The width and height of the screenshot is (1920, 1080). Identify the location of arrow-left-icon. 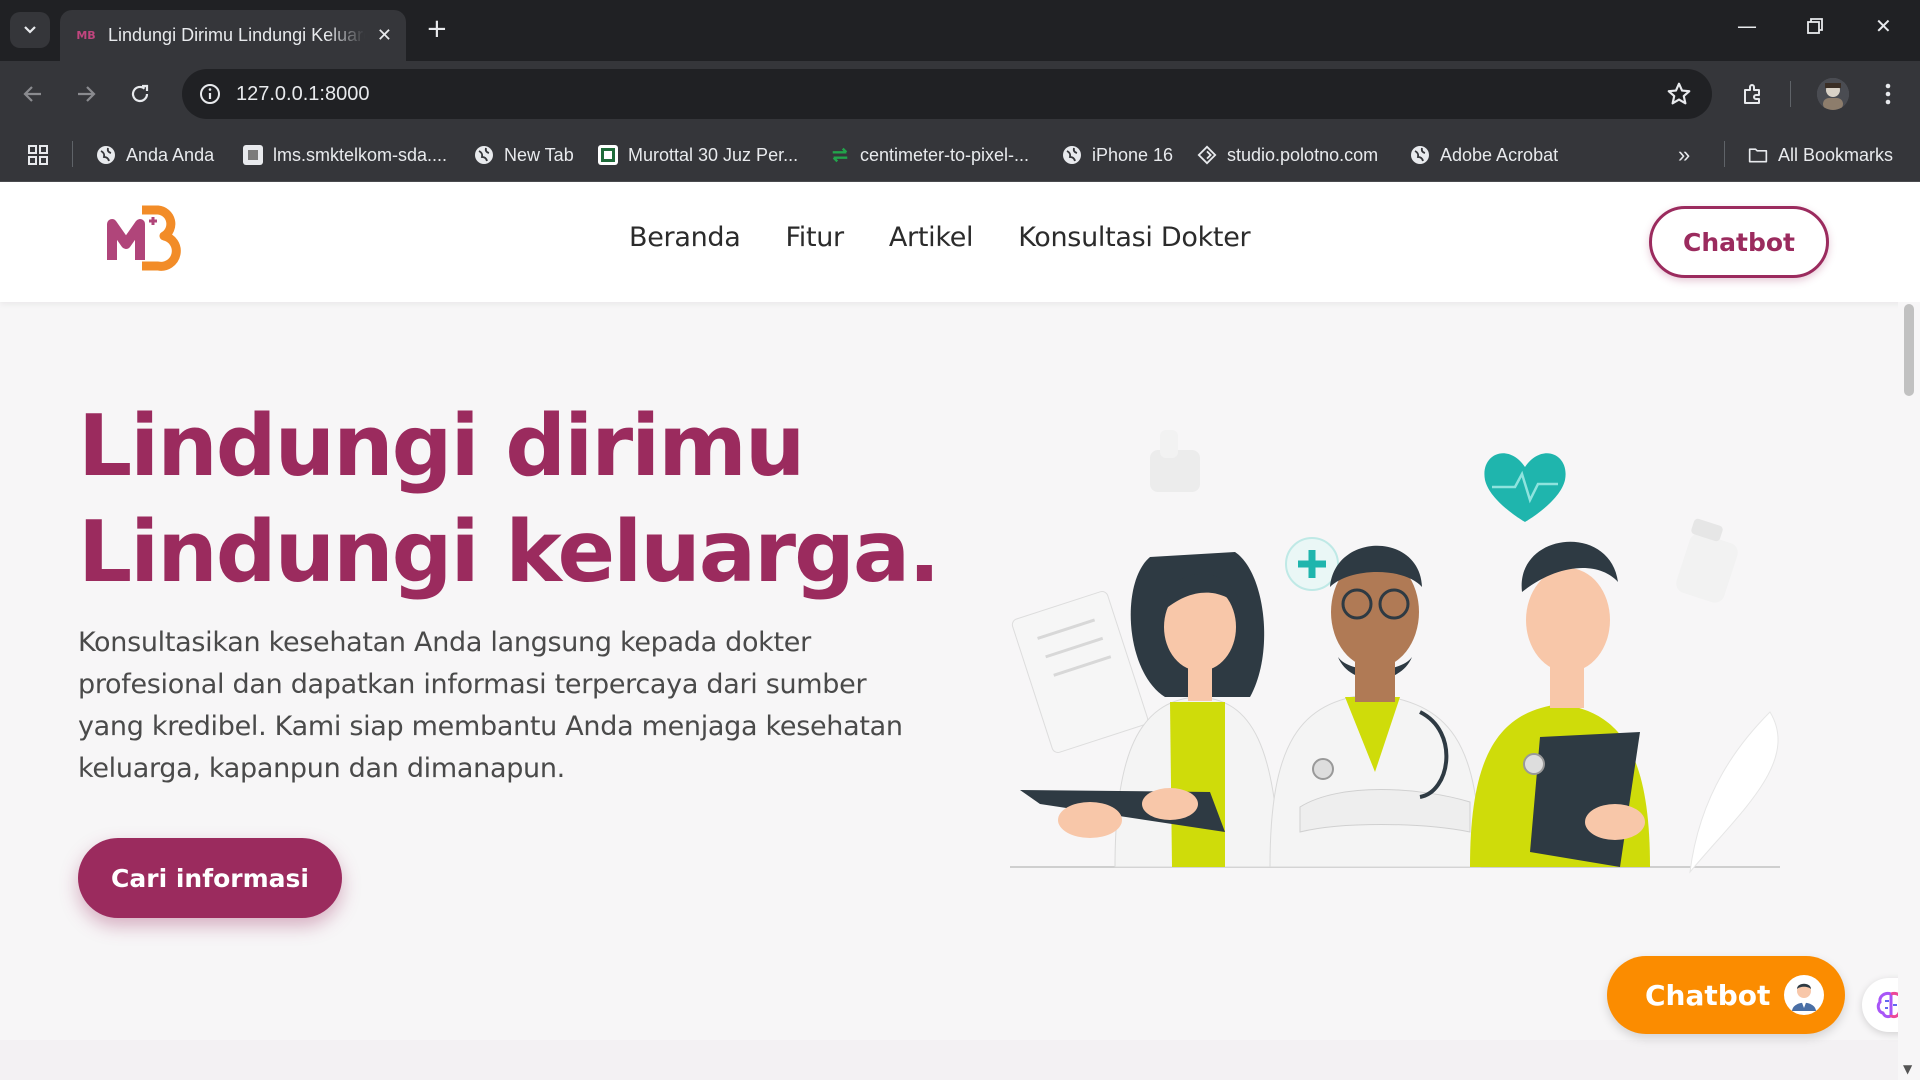
(32, 94).